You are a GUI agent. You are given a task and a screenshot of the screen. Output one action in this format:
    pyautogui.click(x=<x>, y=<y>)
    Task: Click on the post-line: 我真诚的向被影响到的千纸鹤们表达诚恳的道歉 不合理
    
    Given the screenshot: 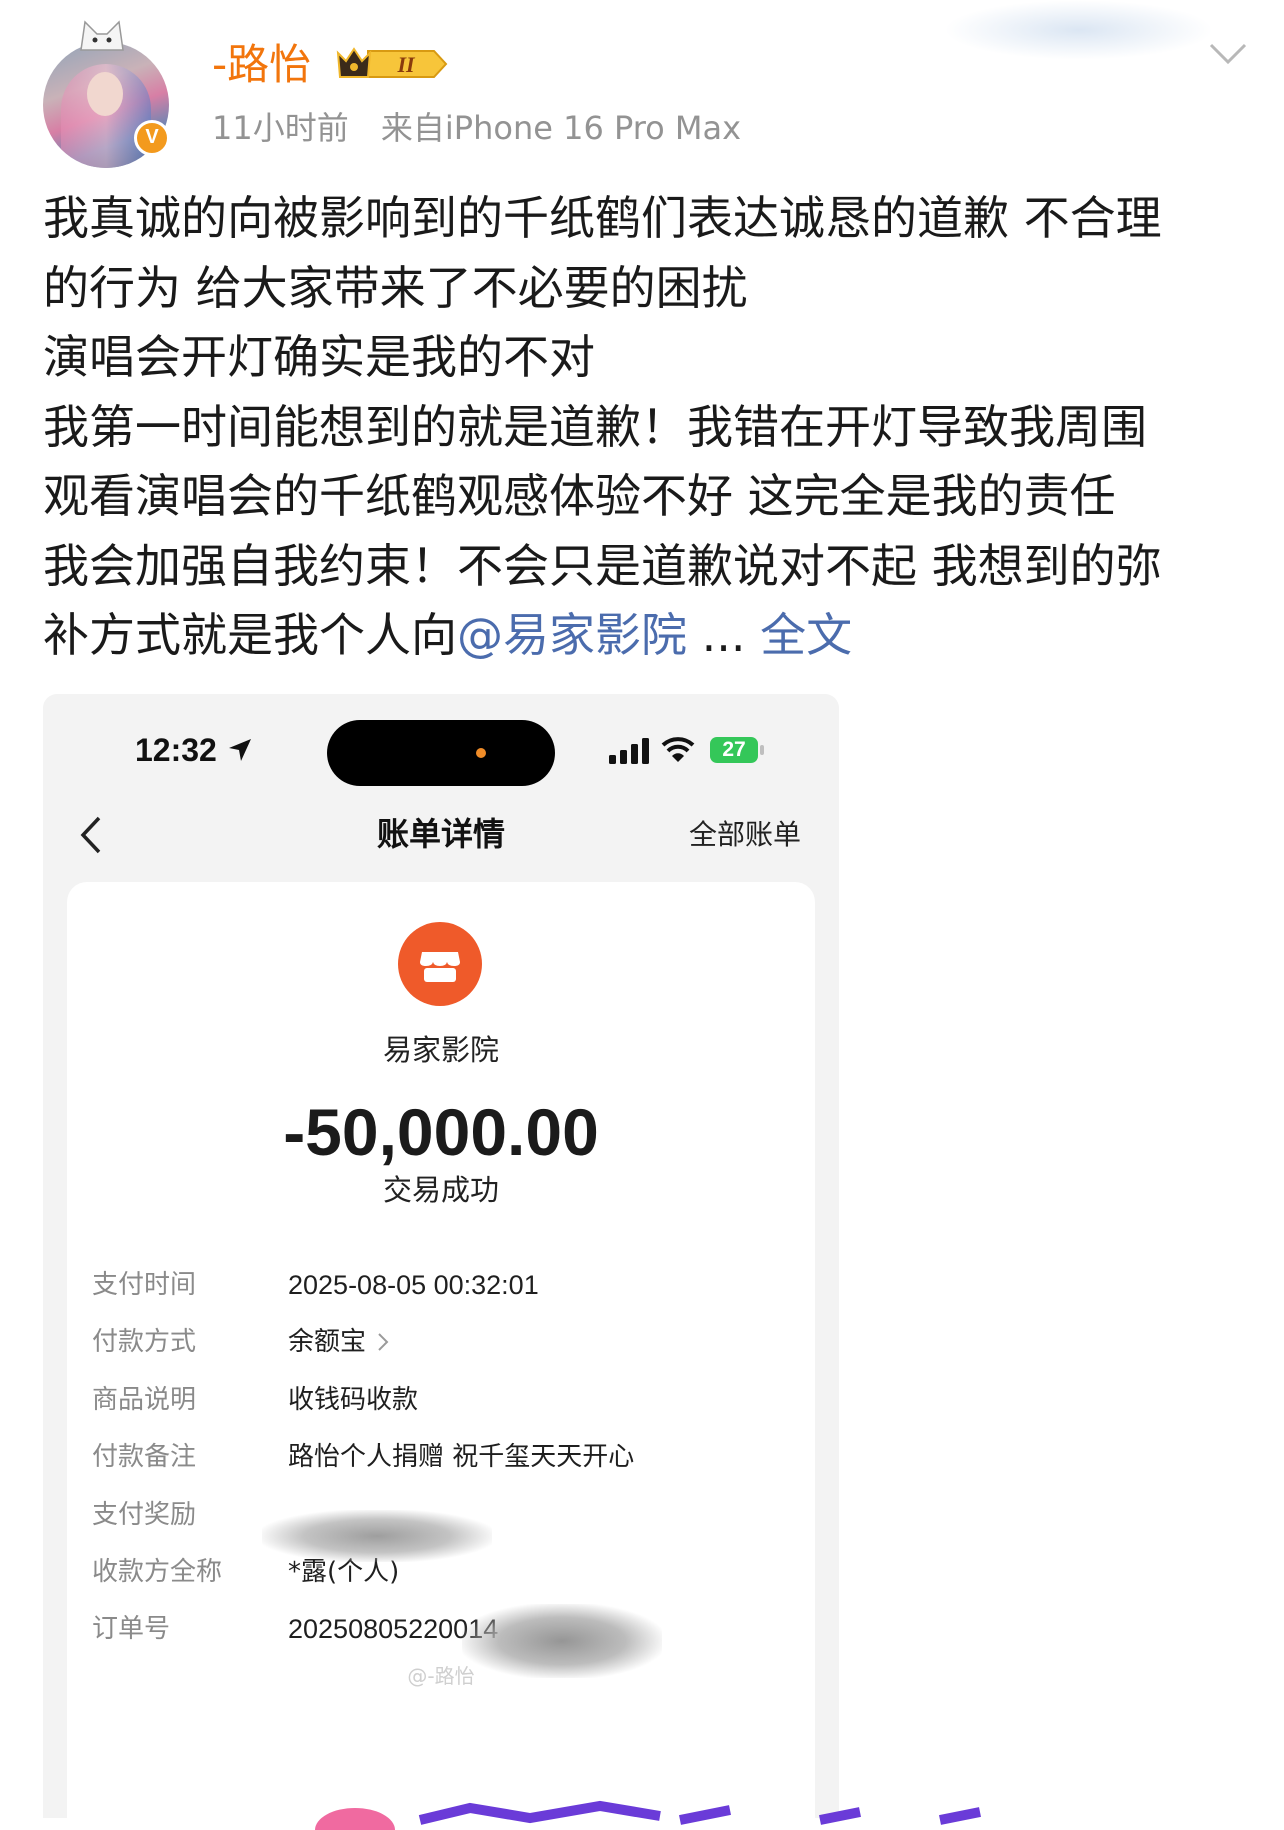 What is the action you would take?
    pyautogui.click(x=602, y=218)
    